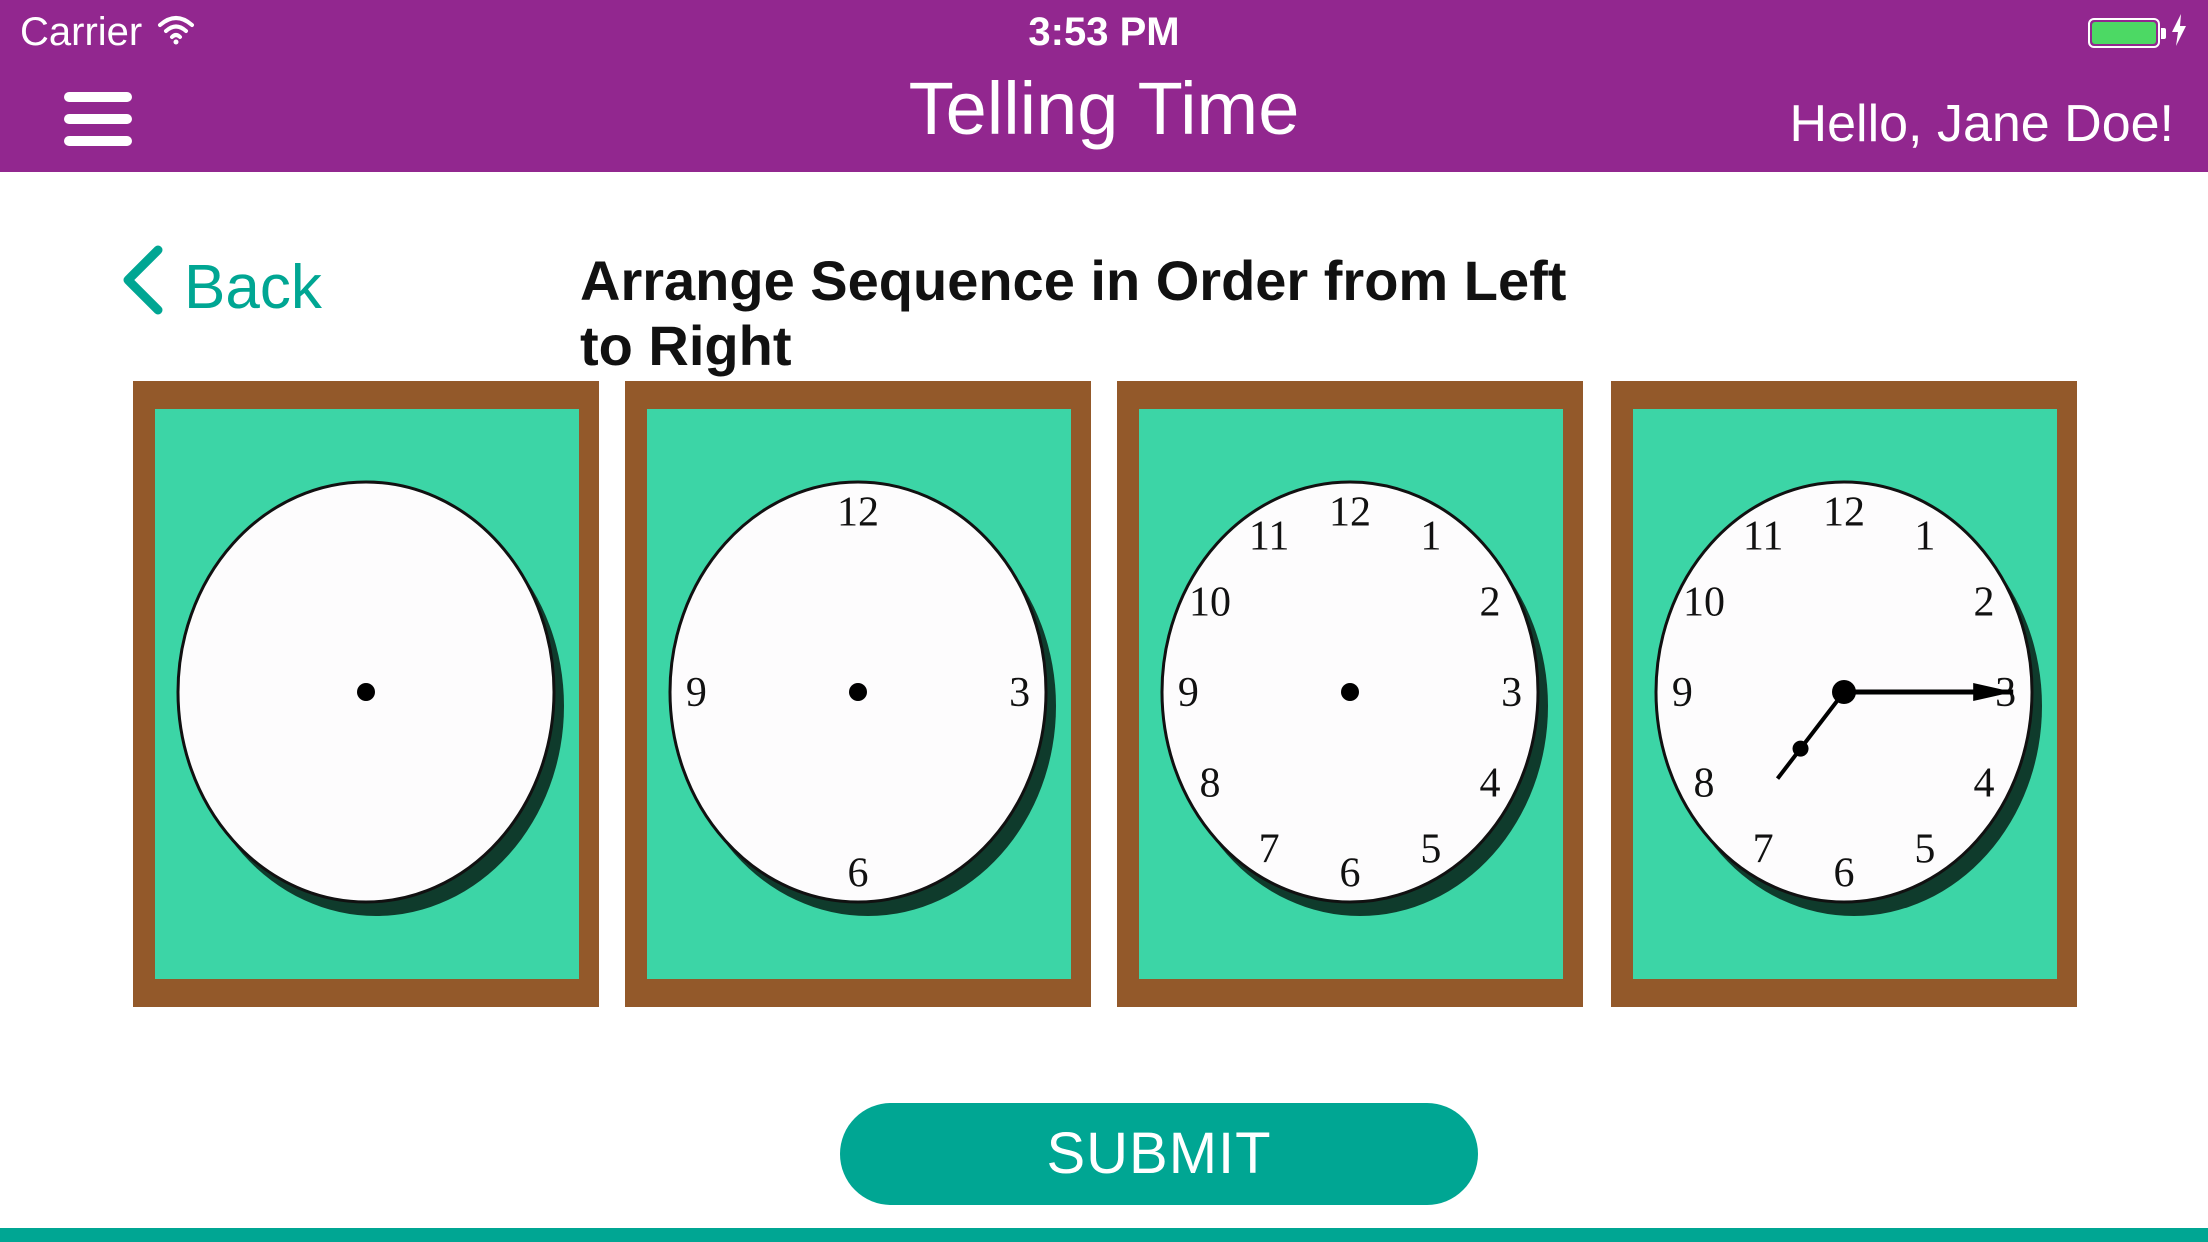 The image size is (2208, 1242). I want to click on battery-level, so click(2124, 32).